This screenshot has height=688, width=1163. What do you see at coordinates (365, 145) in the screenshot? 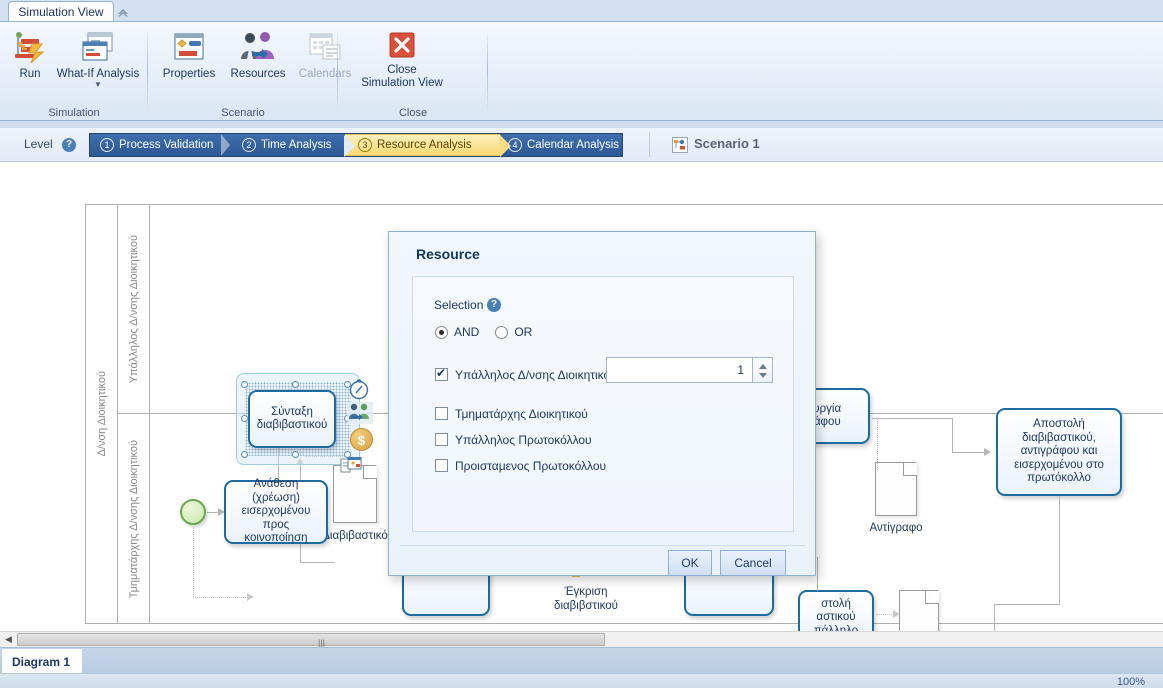
I see `step-number: 3` at bounding box center [365, 145].